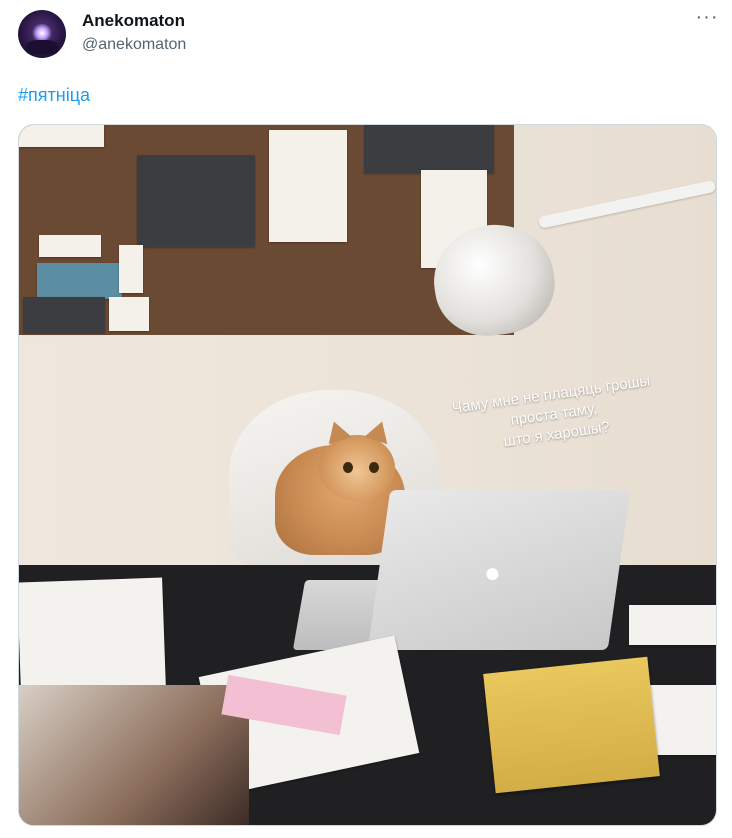  I want to click on avatar-figure-icon, so click(42, 47).